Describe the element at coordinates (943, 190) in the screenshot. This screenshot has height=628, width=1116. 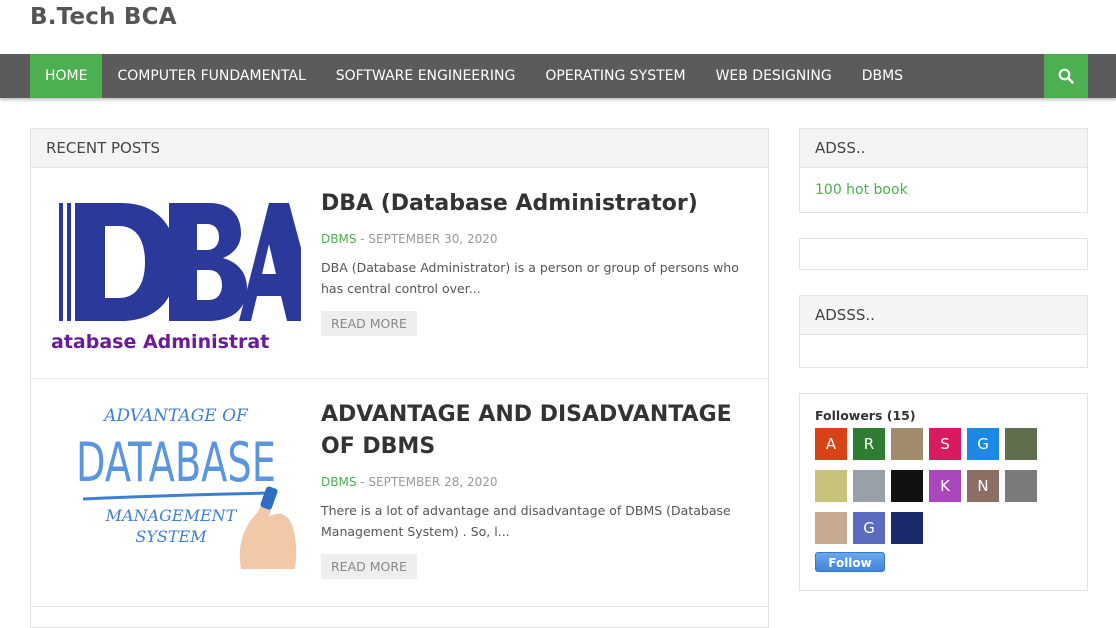
I see `adss-widget-body: 100 hot book` at that location.